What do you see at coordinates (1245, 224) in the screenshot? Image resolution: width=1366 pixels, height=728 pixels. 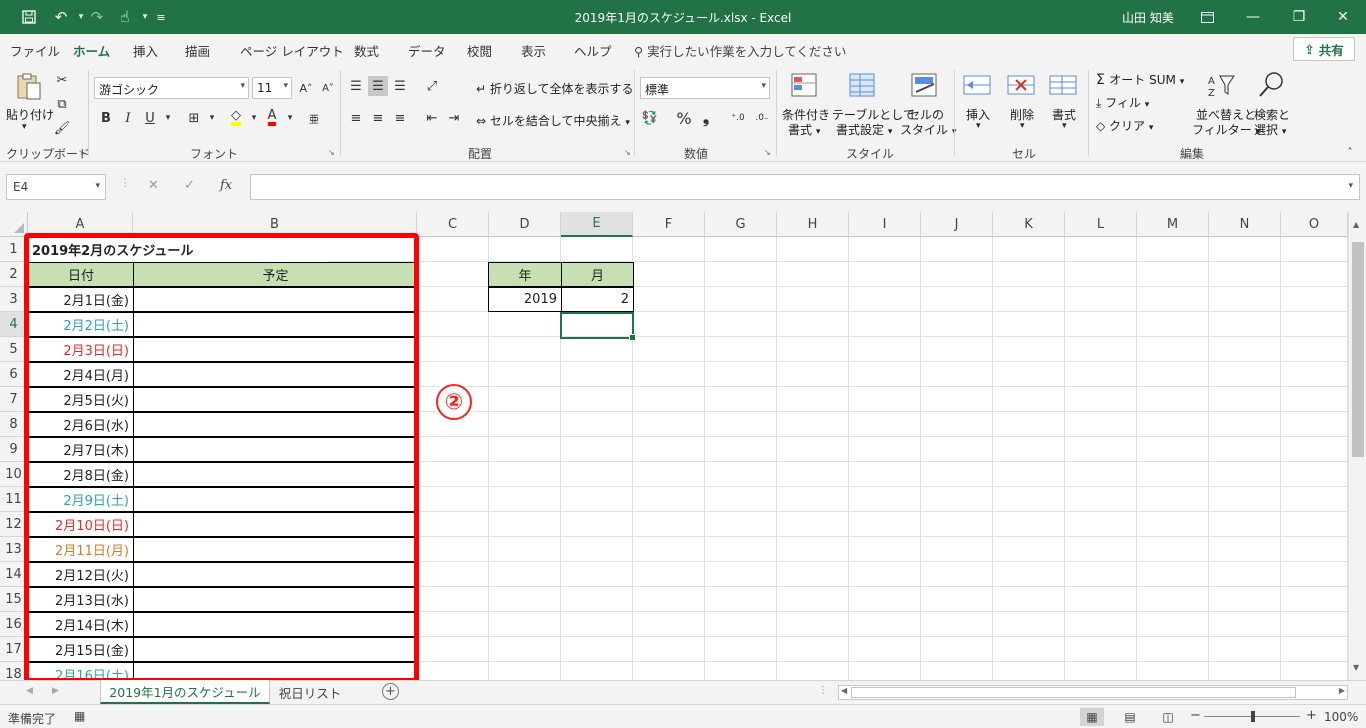 I see `column-header-n: N` at bounding box center [1245, 224].